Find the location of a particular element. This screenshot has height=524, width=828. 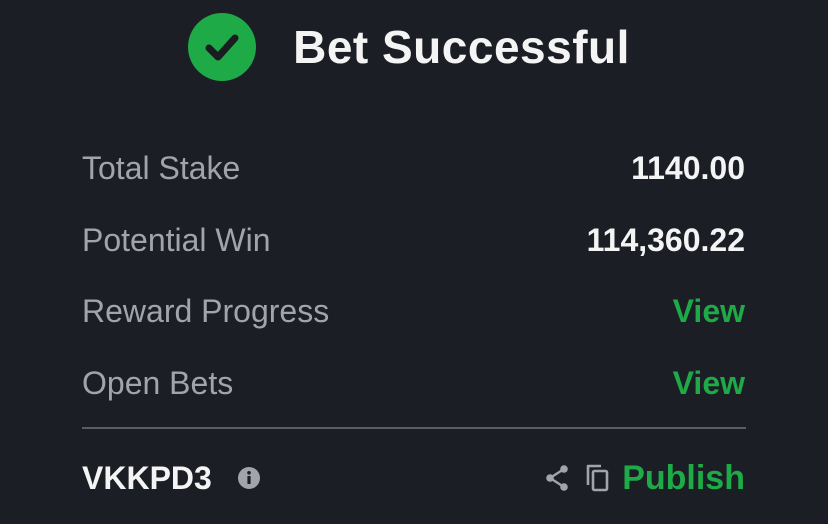

page-title: Bet Successful is located at coordinates (461, 47).